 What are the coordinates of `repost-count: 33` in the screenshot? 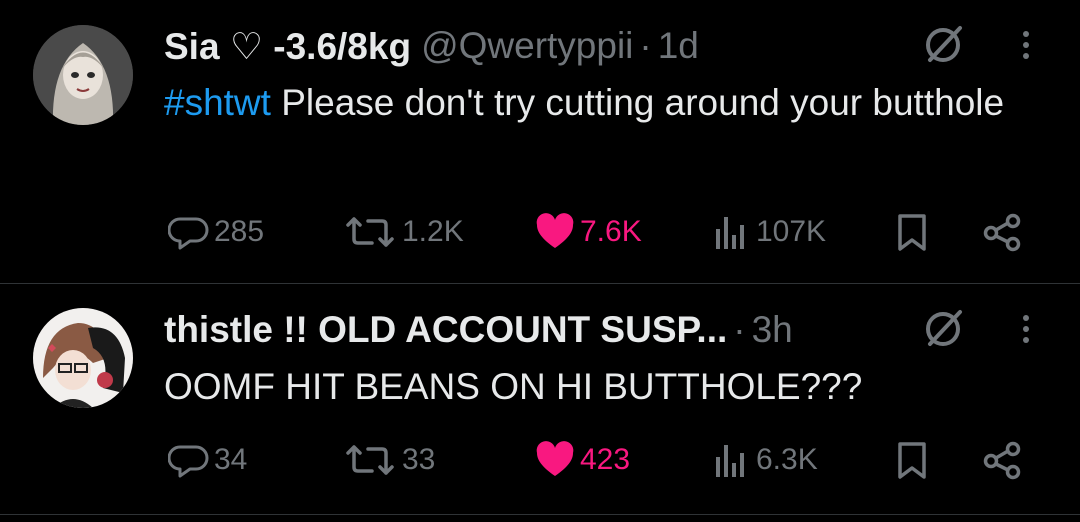 It's located at (419, 459).